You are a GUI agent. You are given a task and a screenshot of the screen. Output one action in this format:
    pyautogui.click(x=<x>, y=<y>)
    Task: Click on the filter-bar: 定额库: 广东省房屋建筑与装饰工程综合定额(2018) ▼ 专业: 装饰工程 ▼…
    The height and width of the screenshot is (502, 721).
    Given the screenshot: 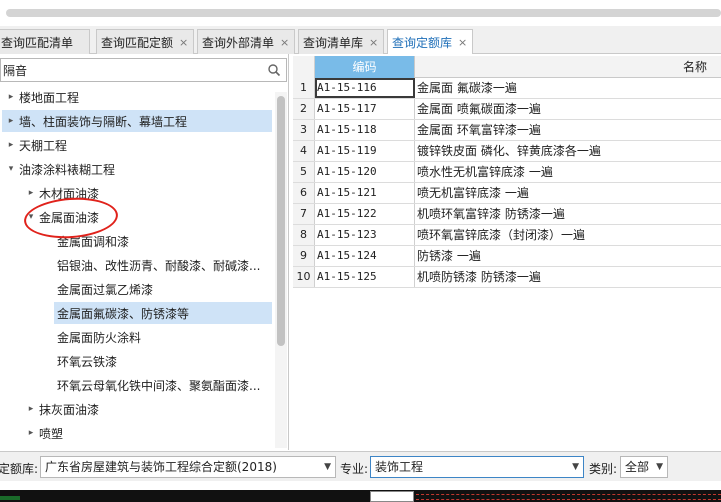 What is the action you would take?
    pyautogui.click(x=360, y=466)
    